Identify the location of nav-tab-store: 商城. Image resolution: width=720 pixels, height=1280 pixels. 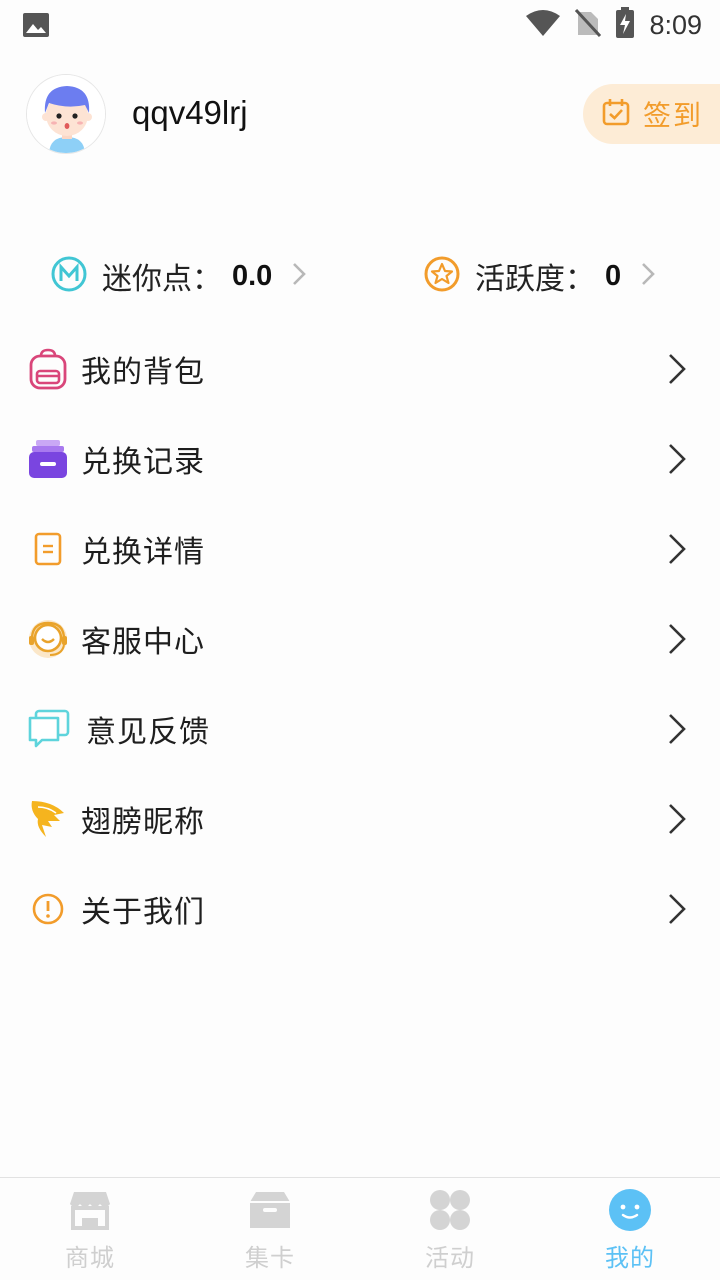
(90, 1229).